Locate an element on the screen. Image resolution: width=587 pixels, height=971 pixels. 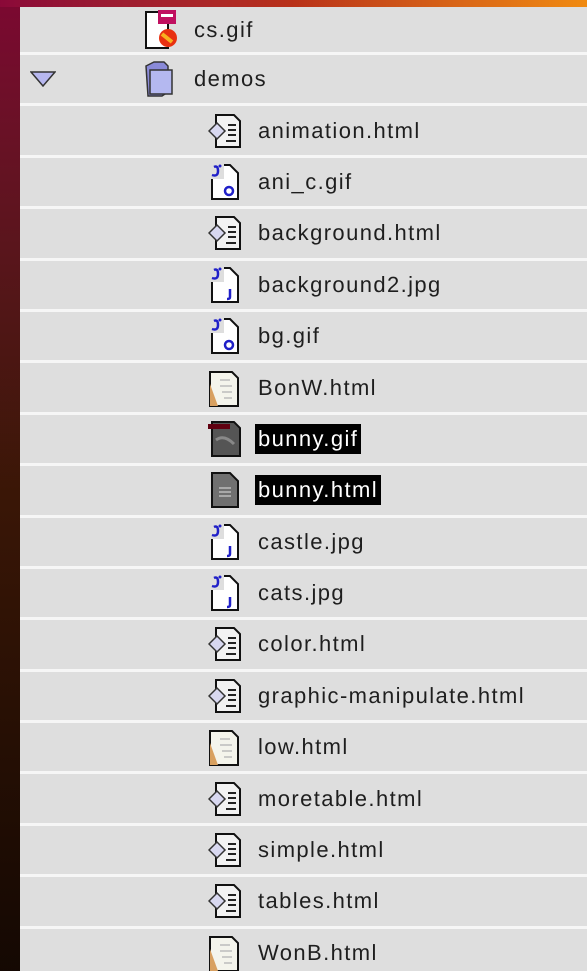
file-name: graphic-manipulate.html is located at coordinates (391, 695).